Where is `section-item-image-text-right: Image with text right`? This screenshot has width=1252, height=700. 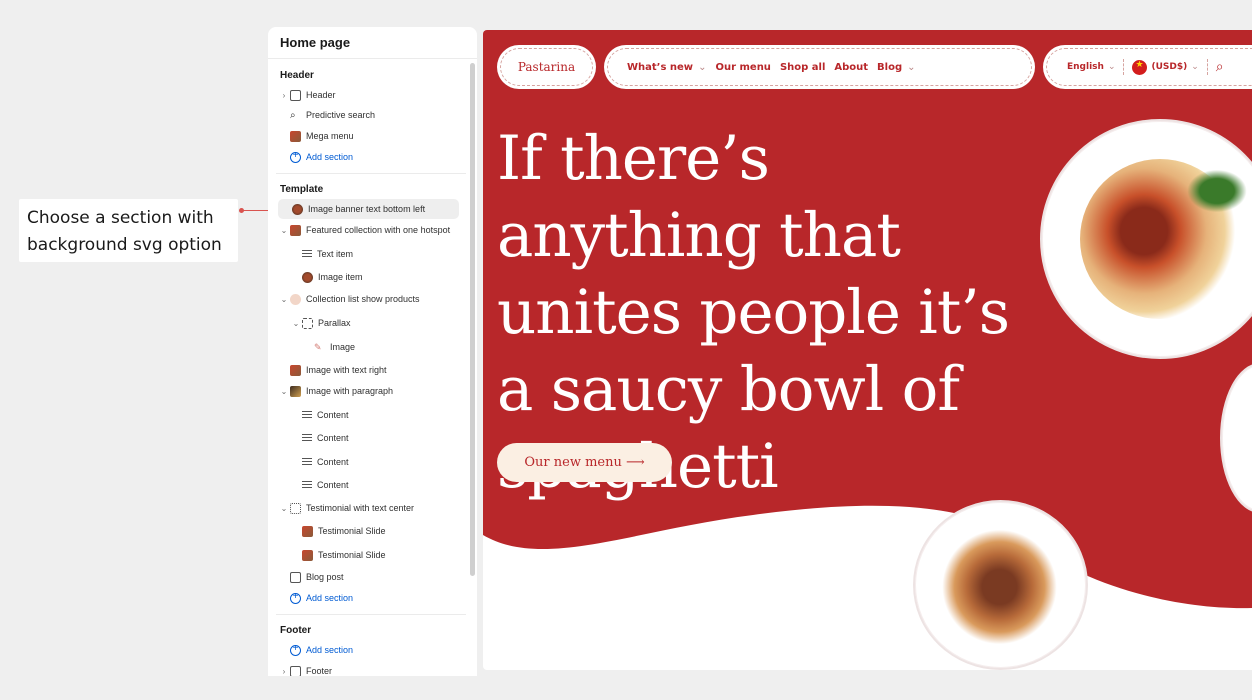 section-item-image-text-right: Image with text right is located at coordinates (368, 370).